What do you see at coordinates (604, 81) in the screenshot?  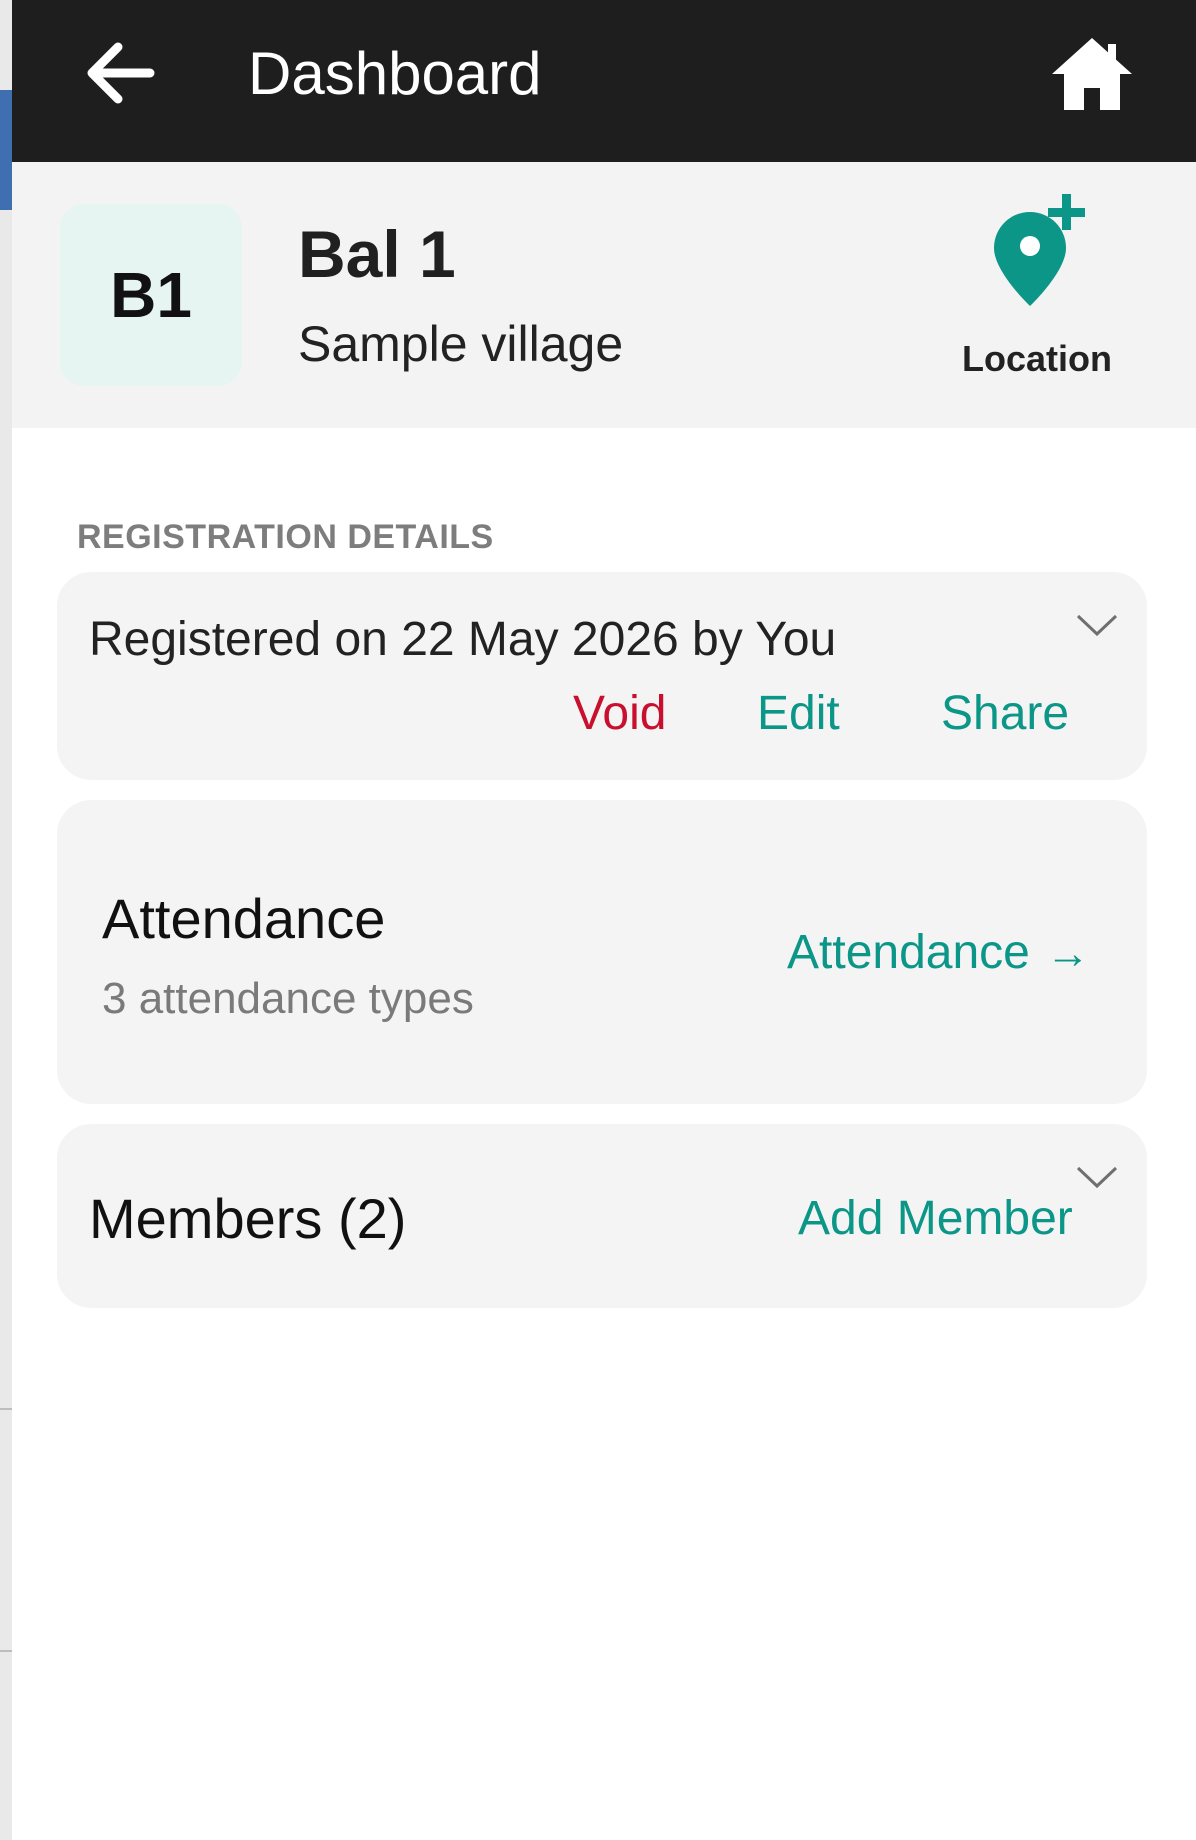 I see `app-bar: Dashboard` at bounding box center [604, 81].